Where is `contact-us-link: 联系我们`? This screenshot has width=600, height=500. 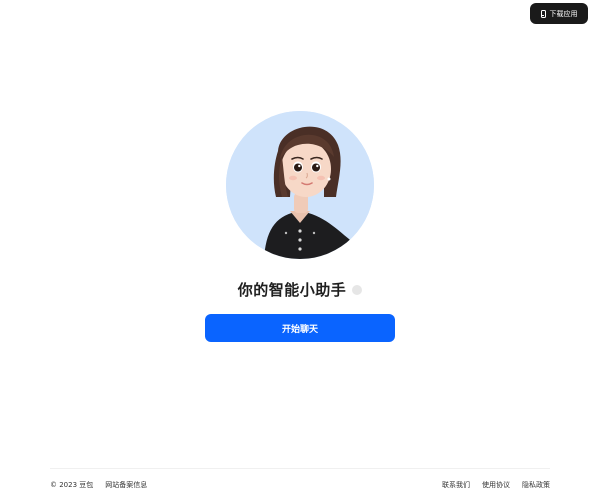
contact-us-link: 联系我们 is located at coordinates (456, 485).